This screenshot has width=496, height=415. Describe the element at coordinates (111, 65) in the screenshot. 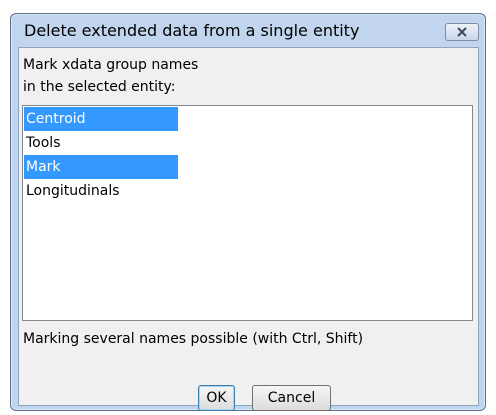

I see `instruction-line-1: Mark xdata group names` at that location.